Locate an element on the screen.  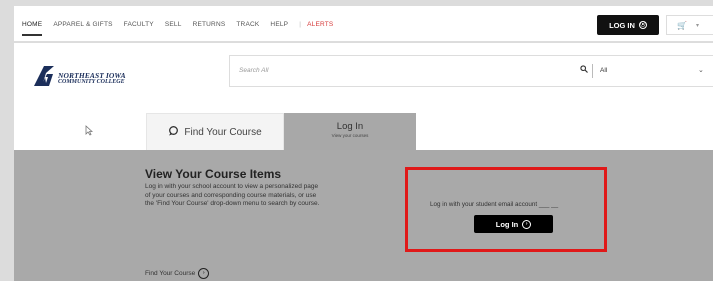
log-in-button: Log In › is located at coordinates (513, 224).